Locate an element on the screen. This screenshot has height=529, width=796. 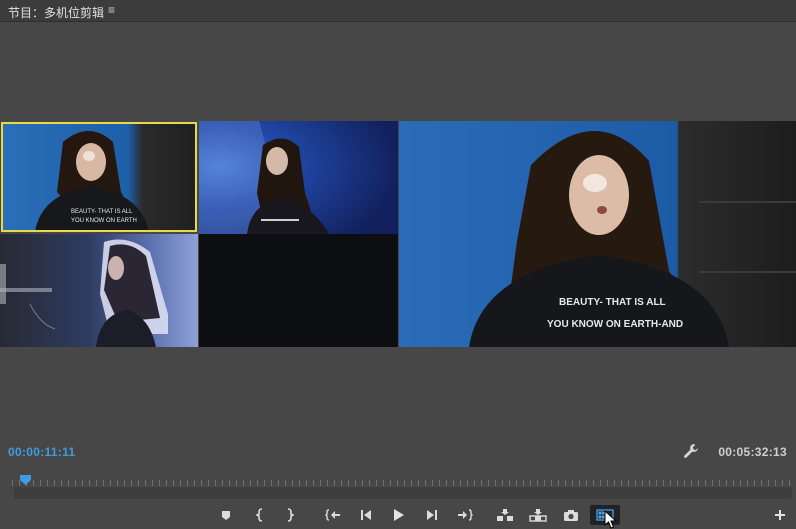
go-to-out-icon is located at coordinates (465, 515).